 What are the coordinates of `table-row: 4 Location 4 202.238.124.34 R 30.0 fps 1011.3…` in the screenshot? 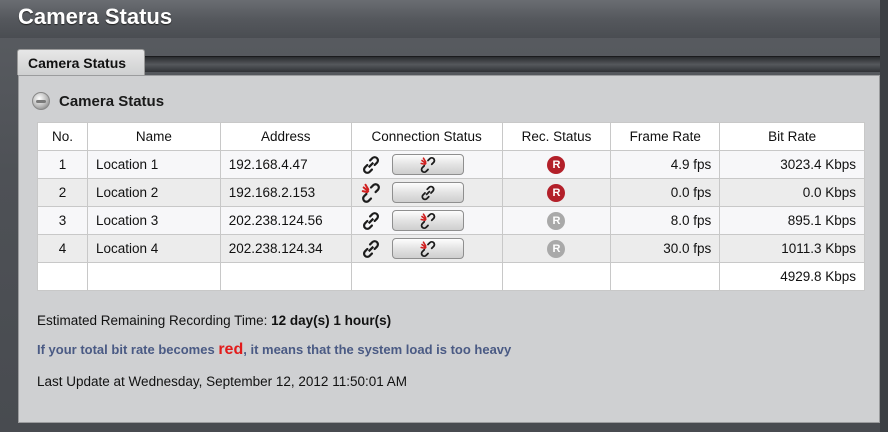 It's located at (451, 248).